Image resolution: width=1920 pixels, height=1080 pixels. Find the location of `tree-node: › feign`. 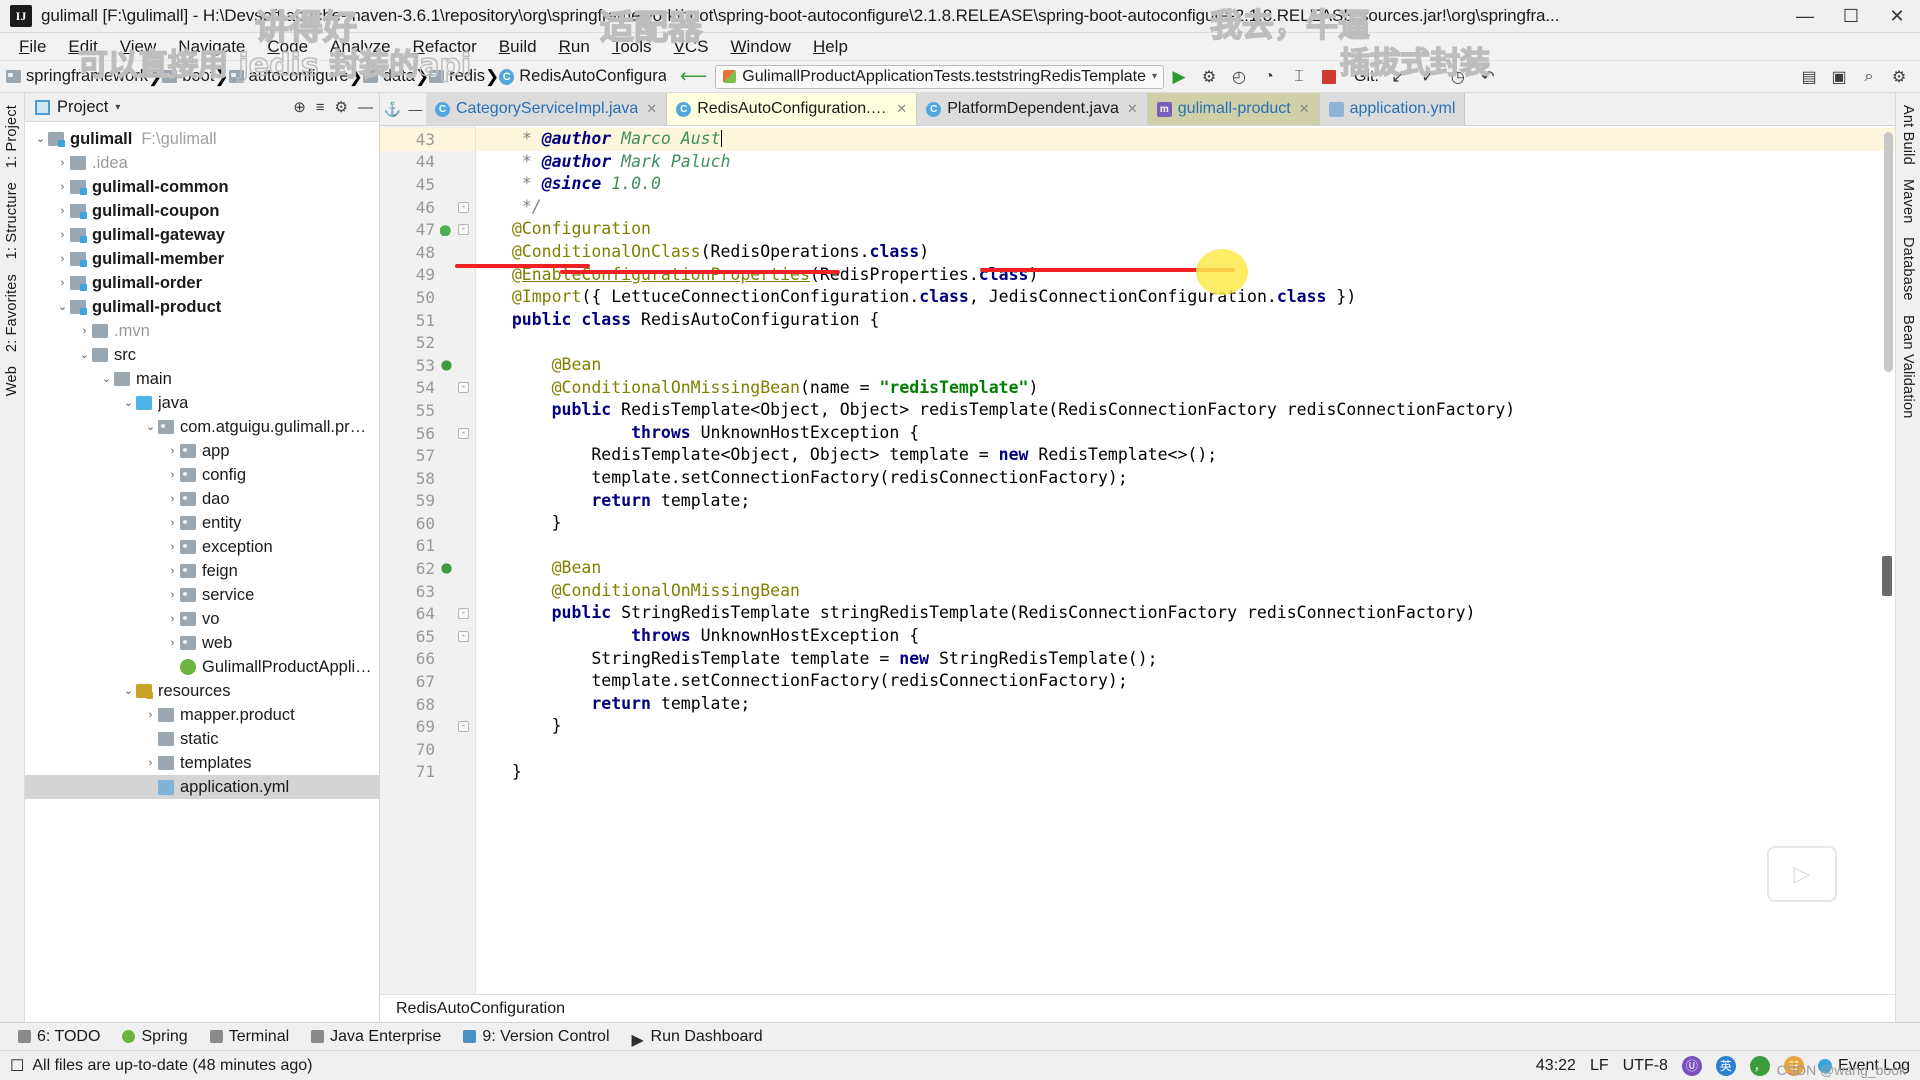

tree-node: › feign is located at coordinates (202, 571).